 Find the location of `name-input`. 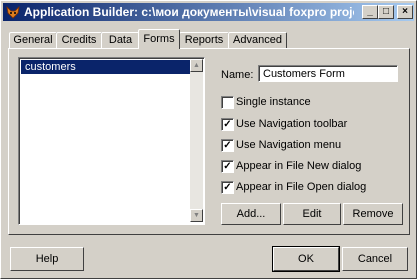

name-input is located at coordinates (328, 73).